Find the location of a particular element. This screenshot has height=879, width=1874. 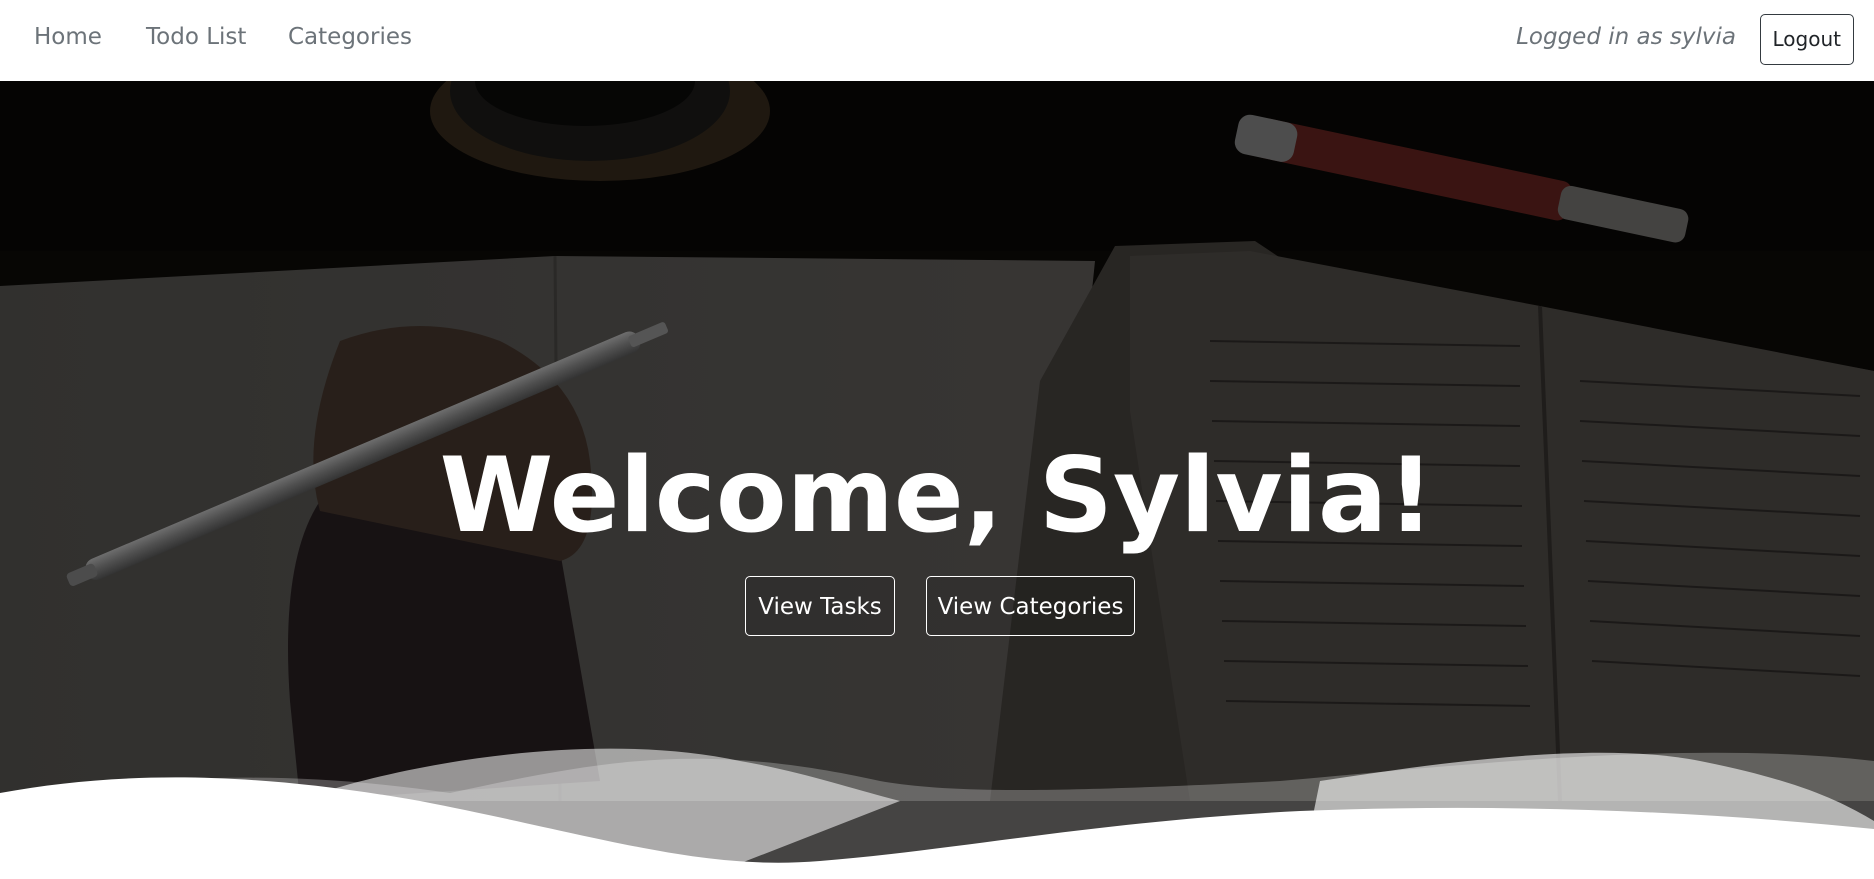

nav-link-home: Home is located at coordinates (68, 37).